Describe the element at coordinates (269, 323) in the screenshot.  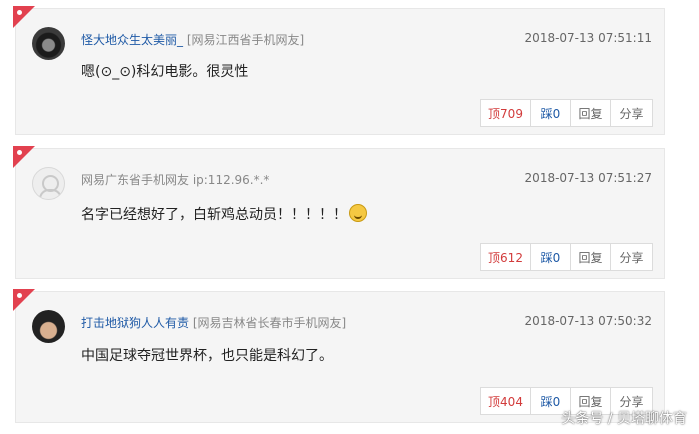
I see `user-location: [网易吉林省长春市手机网友]` at that location.